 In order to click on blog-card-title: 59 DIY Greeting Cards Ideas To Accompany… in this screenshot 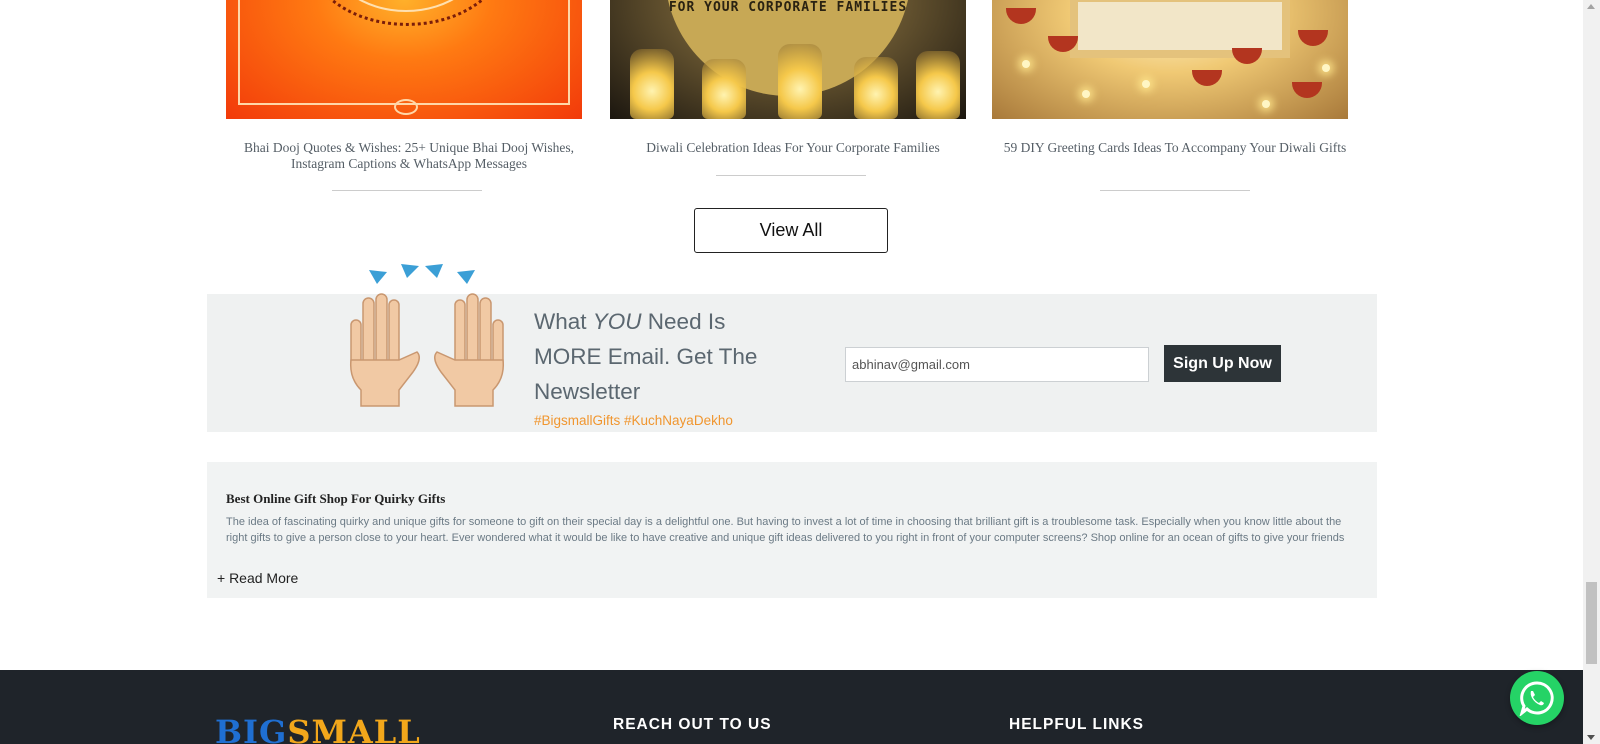, I will do `click(1175, 148)`.